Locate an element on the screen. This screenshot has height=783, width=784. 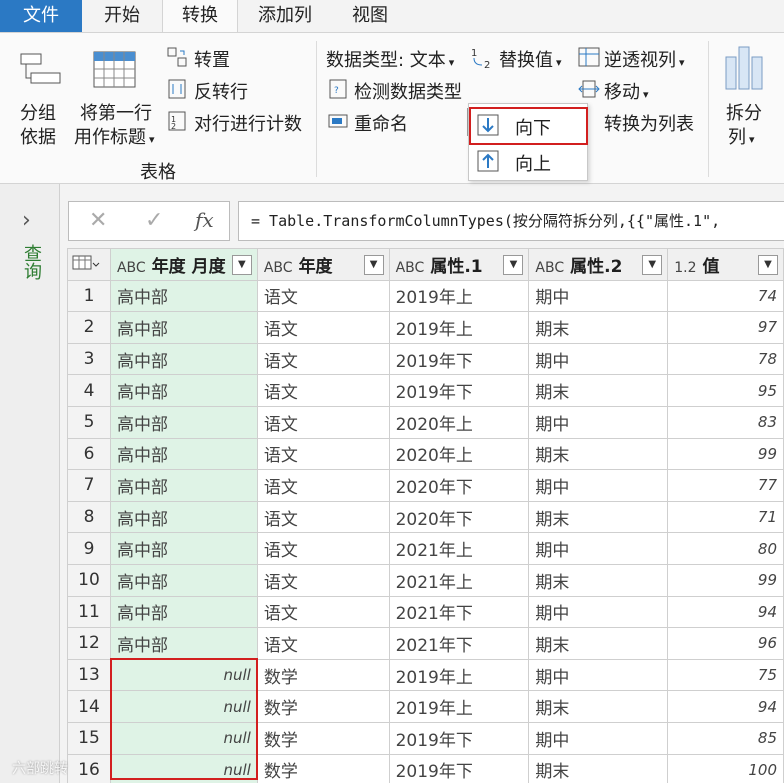
table-row: 2 高中部 语文 2019年上 期末 97 is located at coordinates (425, 327).